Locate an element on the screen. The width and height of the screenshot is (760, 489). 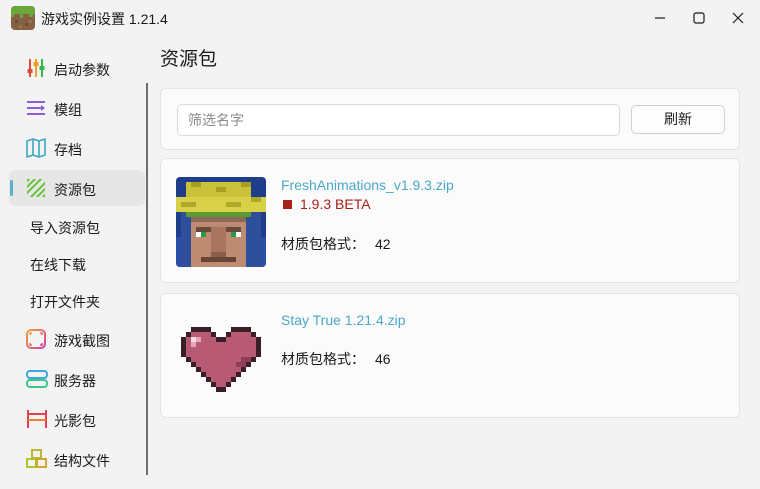
sidebar-item-launch-options: 启动参数 is located at coordinates (77, 68).